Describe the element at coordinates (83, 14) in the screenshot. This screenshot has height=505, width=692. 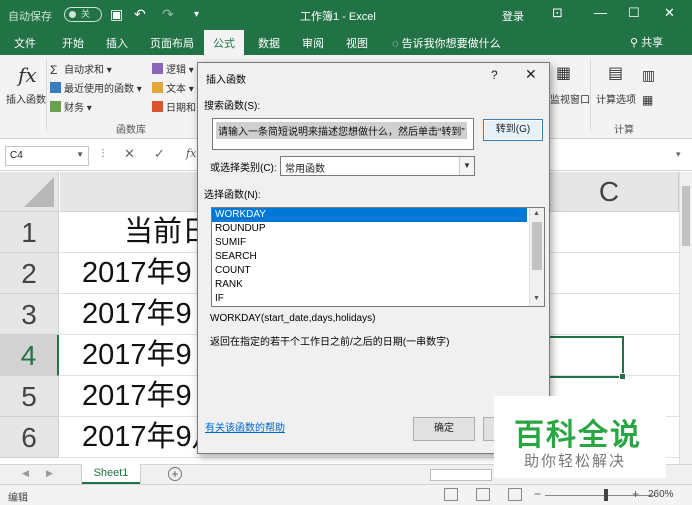
I see `autosave-toggle: 关` at that location.